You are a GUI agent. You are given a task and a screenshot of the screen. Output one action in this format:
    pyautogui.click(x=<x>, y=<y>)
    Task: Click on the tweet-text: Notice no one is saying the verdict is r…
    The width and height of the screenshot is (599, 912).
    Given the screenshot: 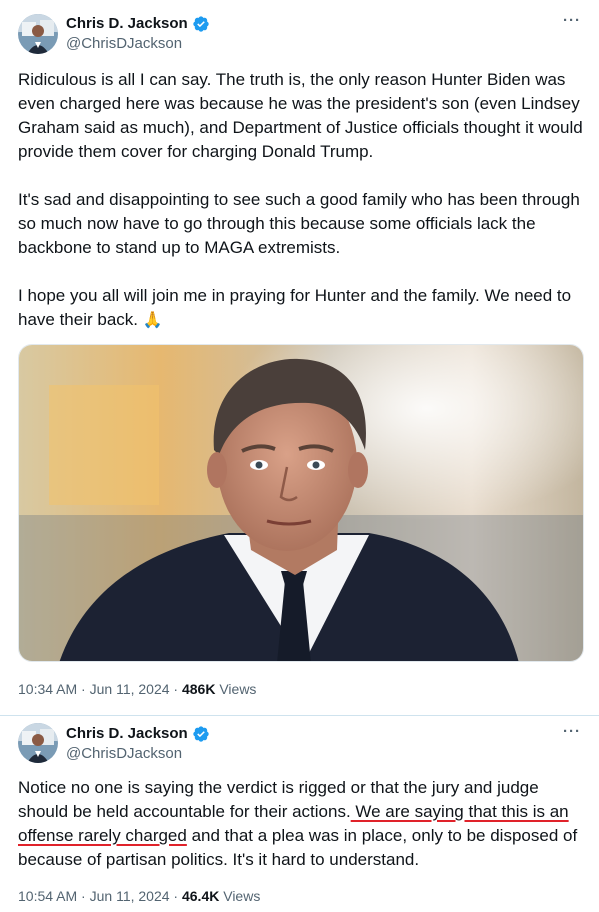 What is the action you would take?
    pyautogui.click(x=301, y=824)
    